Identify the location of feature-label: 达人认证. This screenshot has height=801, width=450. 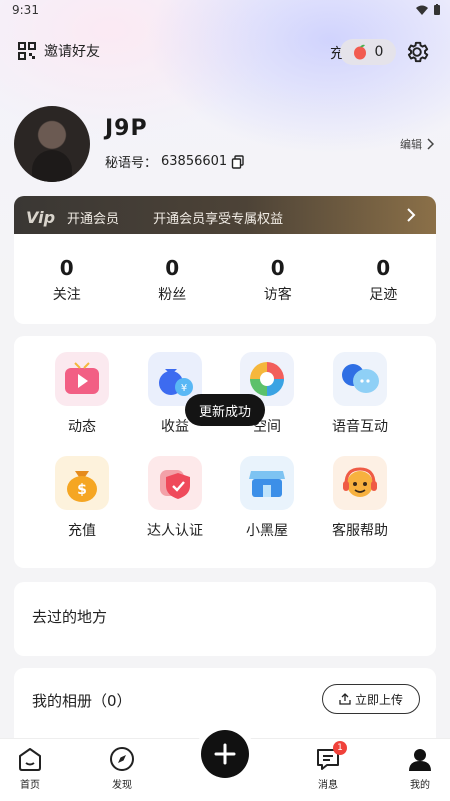
(175, 531).